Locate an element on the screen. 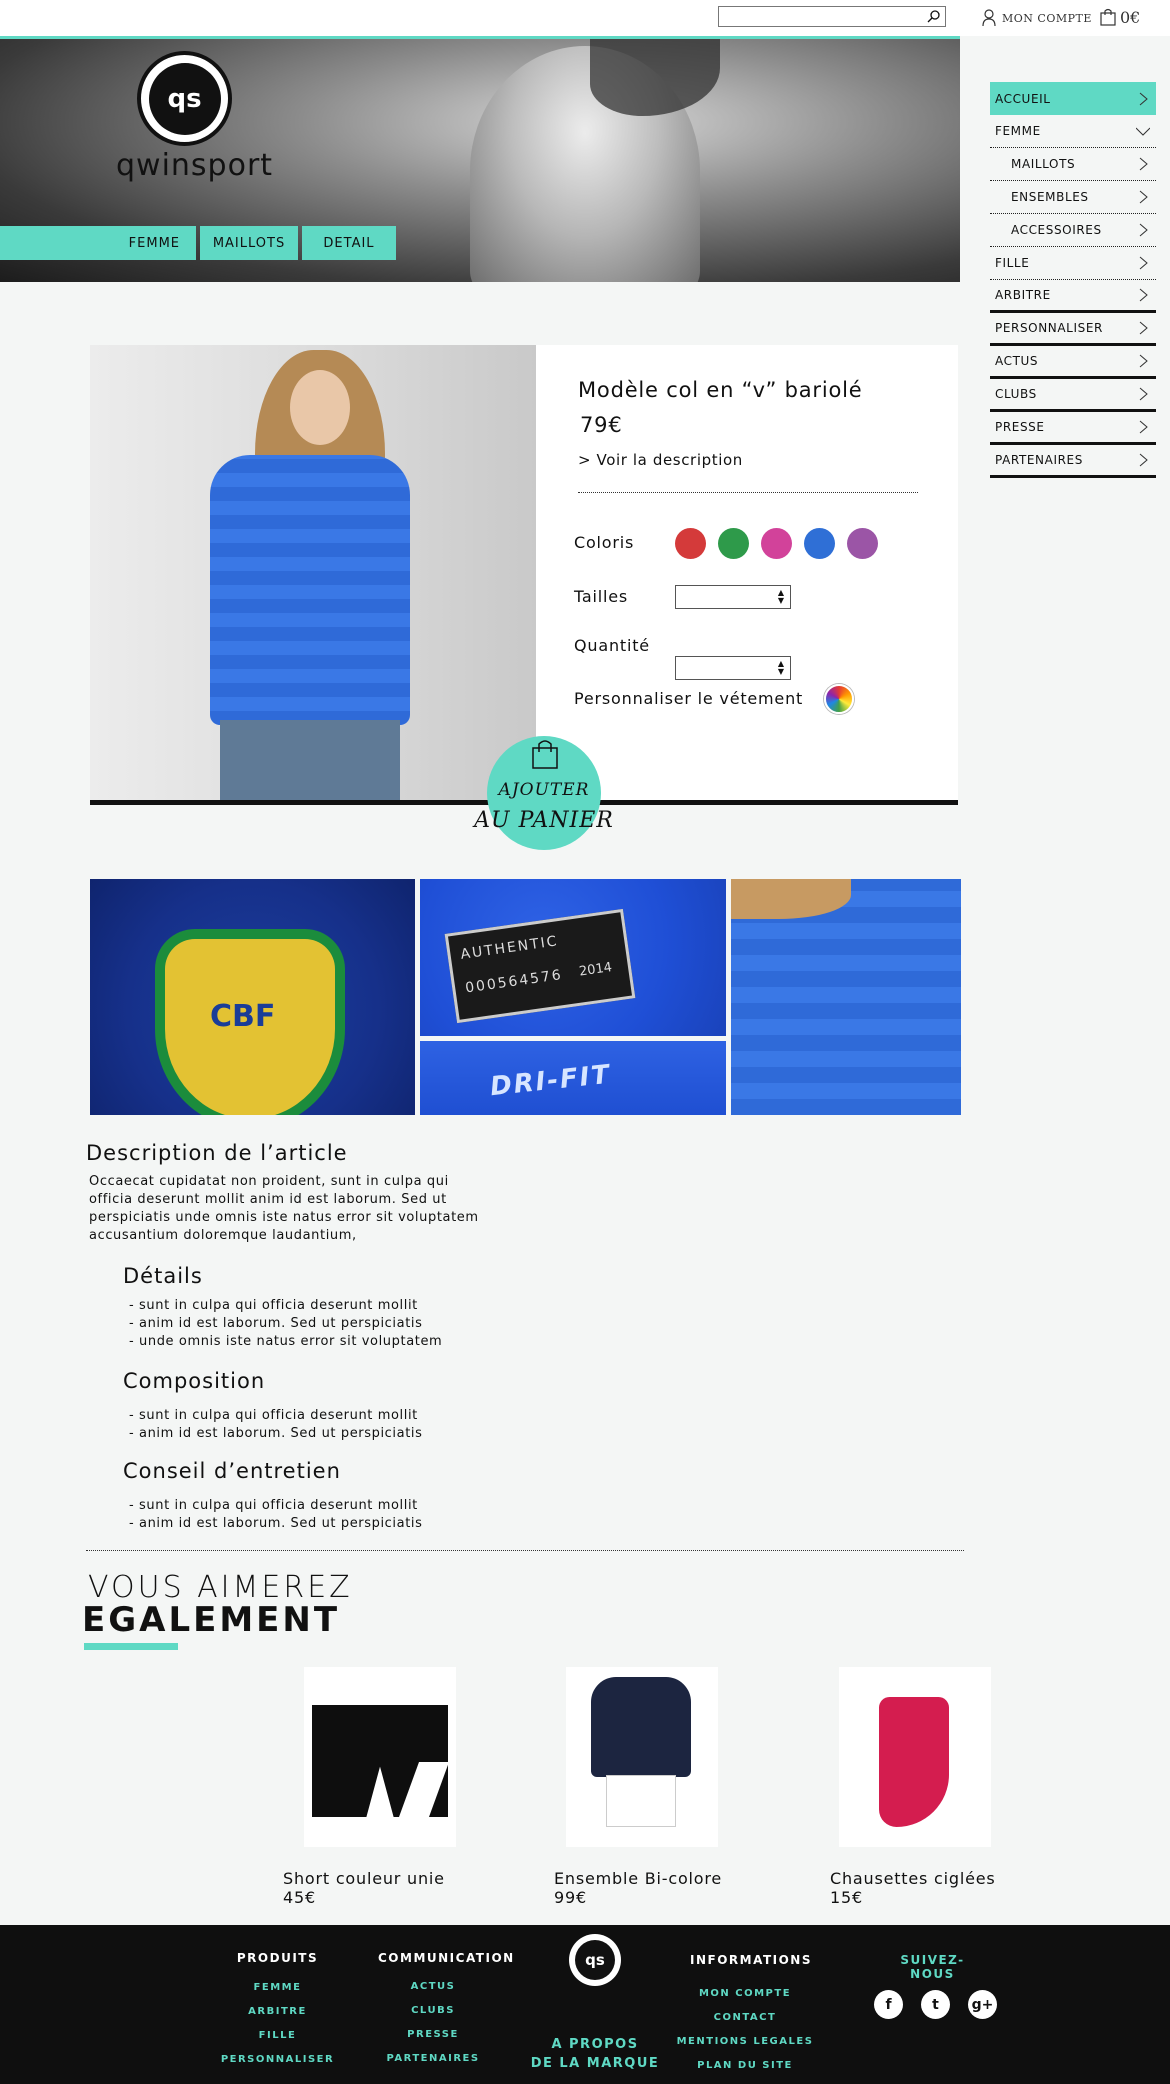  size-select: ▲ ▼ is located at coordinates (733, 597).